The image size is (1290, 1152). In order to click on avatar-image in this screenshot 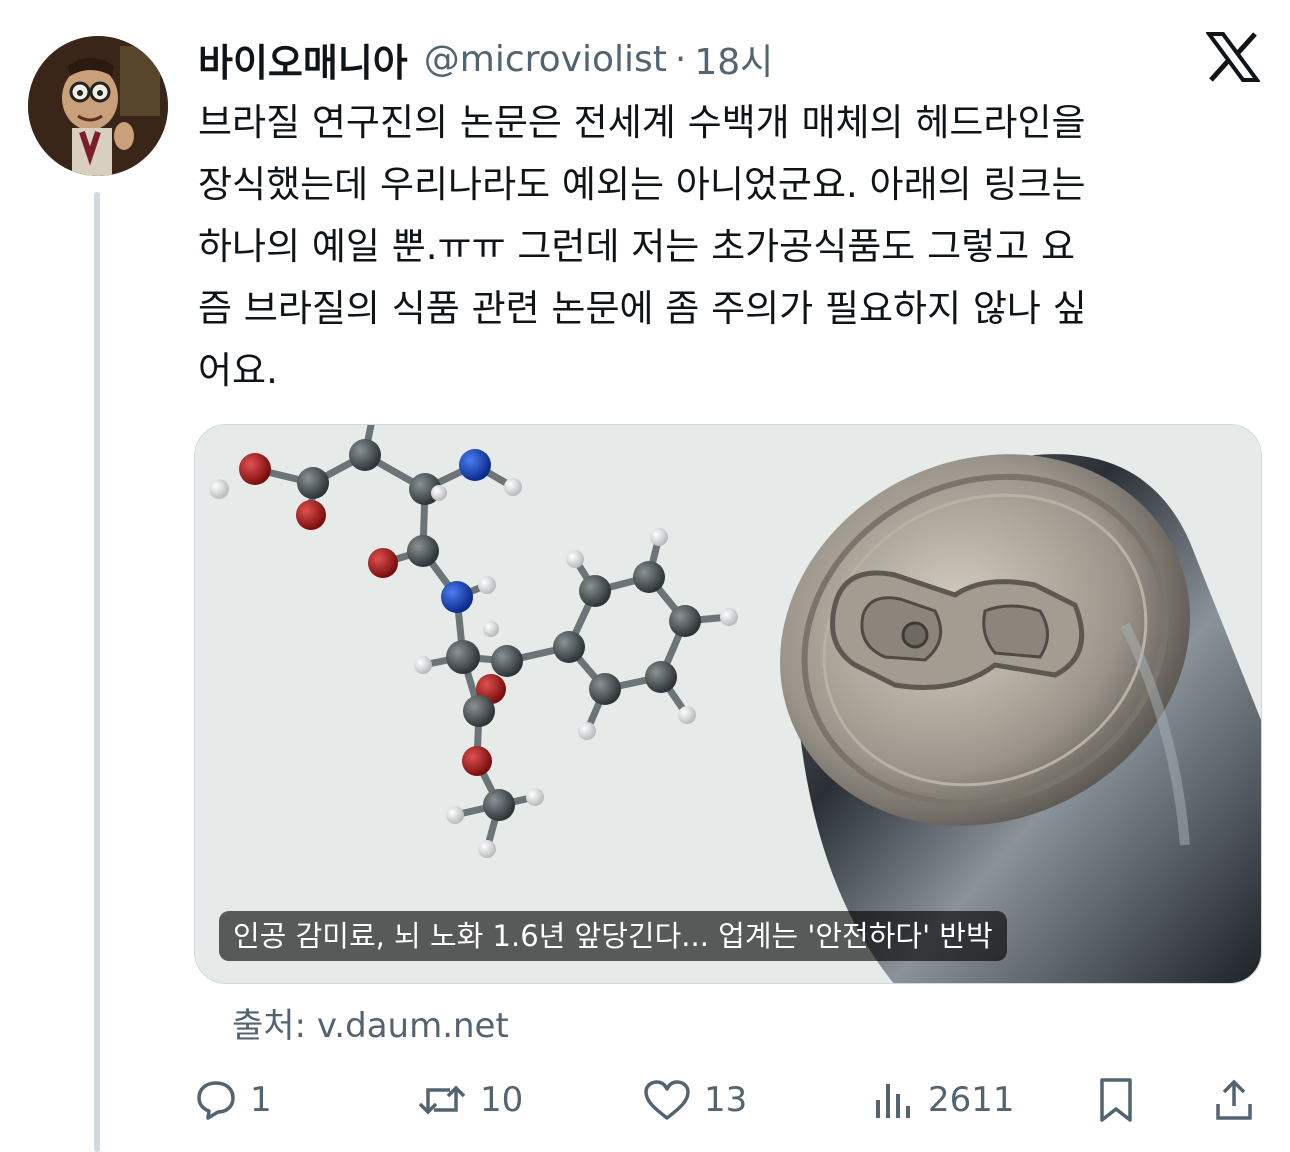, I will do `click(98, 106)`.